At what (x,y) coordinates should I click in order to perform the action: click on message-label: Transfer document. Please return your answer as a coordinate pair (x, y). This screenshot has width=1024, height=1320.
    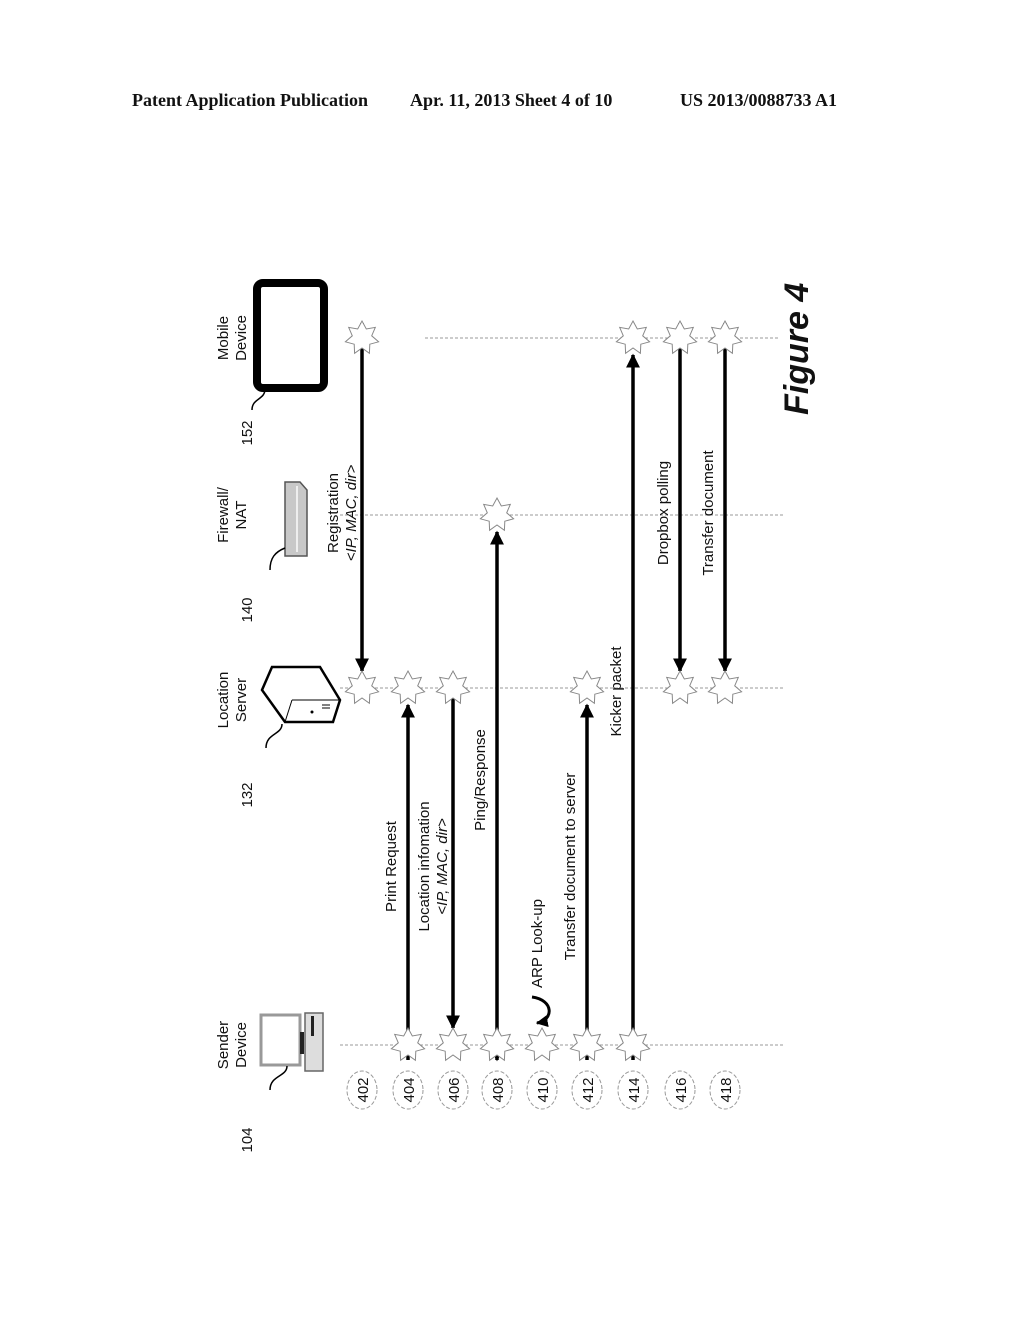
    Looking at the image, I should click on (708, 513).